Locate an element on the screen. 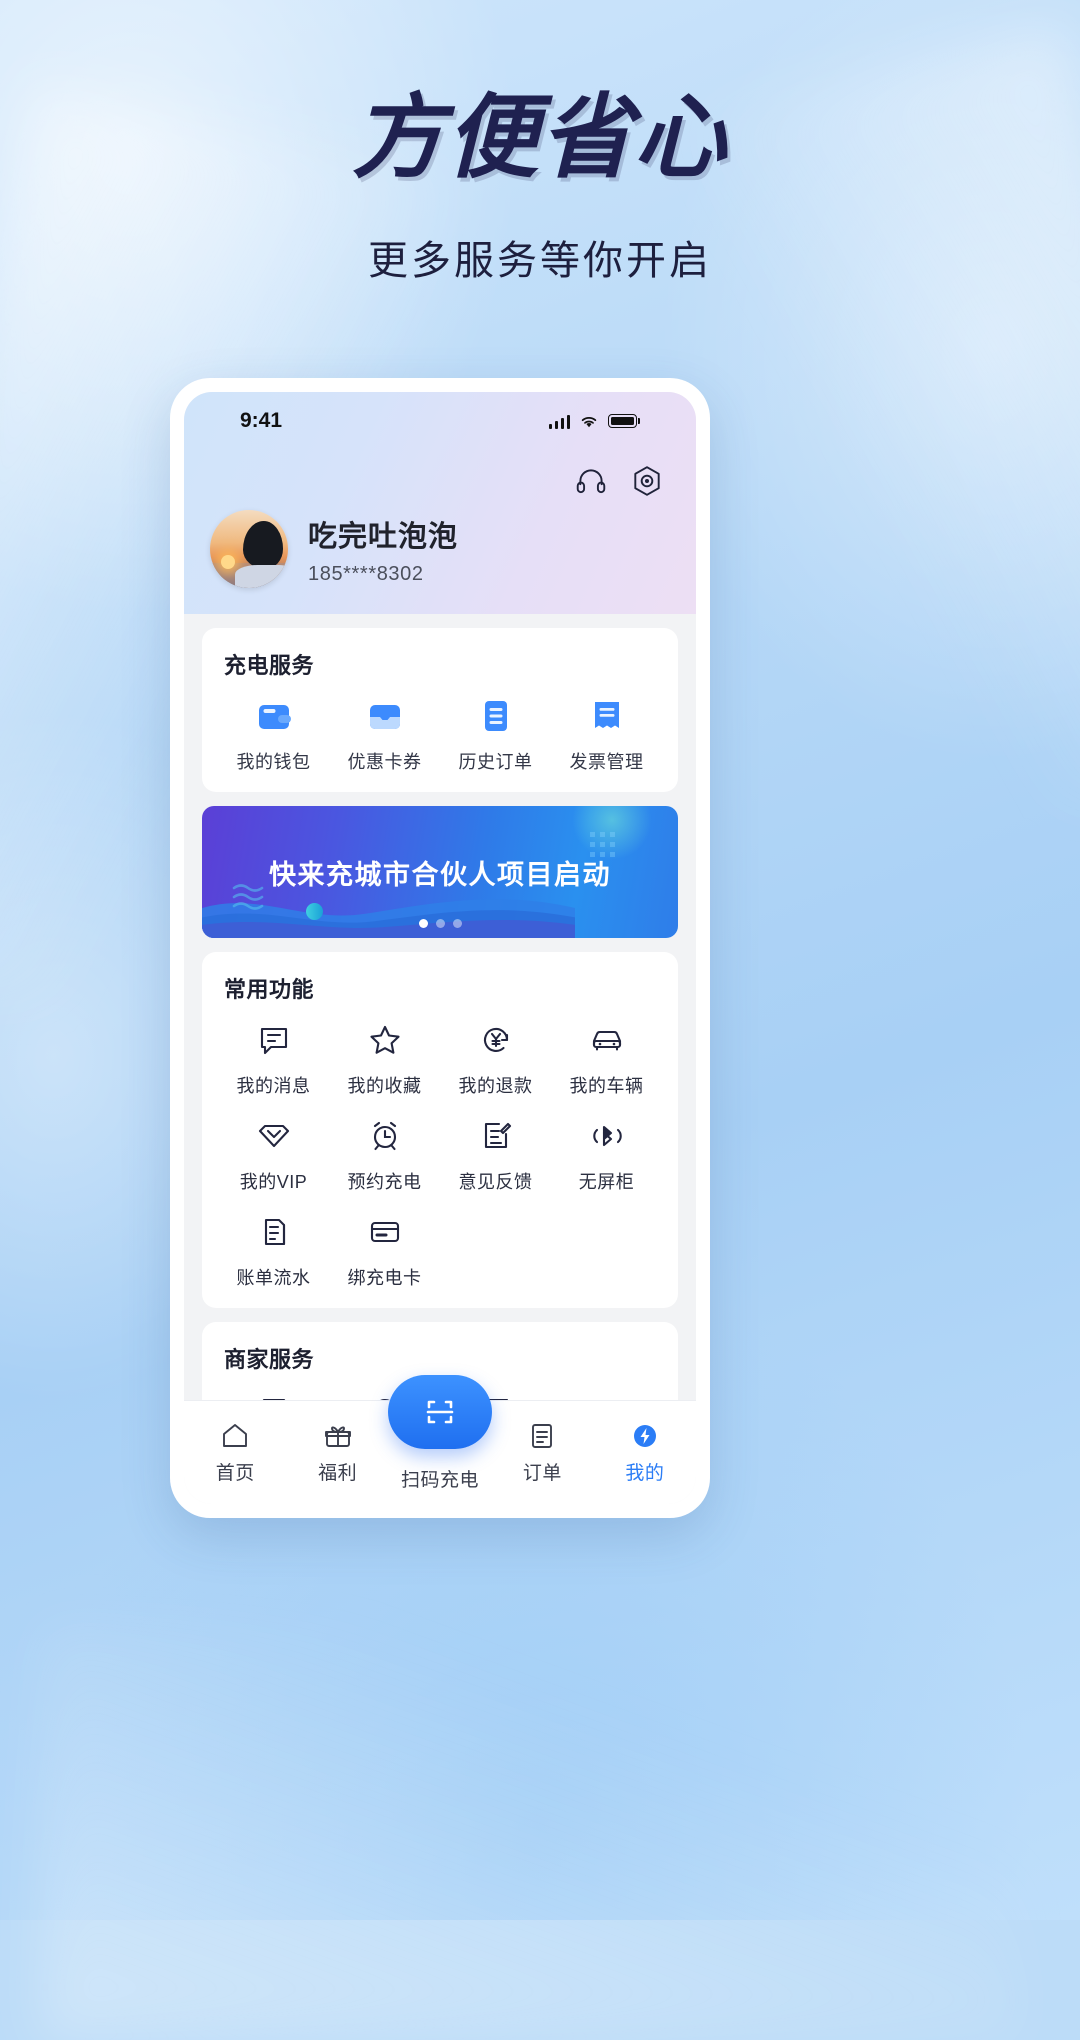 This screenshot has height=2040, width=1080. charging-service-title: 充电服务 is located at coordinates (269, 665).